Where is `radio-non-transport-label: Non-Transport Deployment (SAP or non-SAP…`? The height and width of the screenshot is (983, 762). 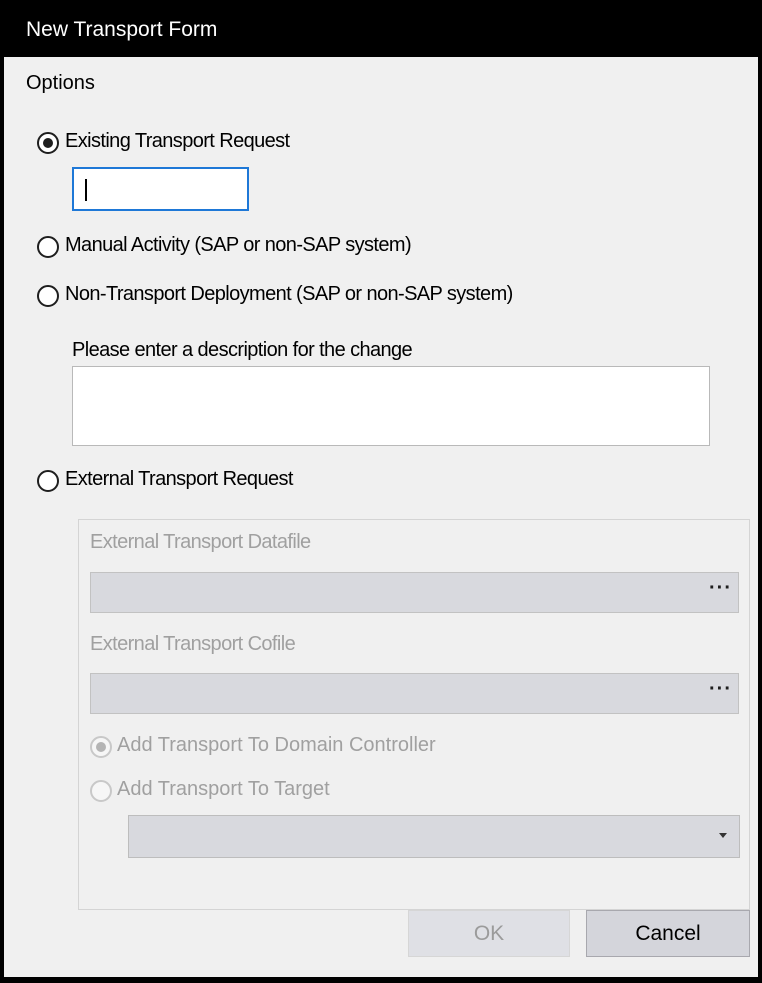 radio-non-transport-label: Non-Transport Deployment (SAP or non-SAP… is located at coordinates (289, 294).